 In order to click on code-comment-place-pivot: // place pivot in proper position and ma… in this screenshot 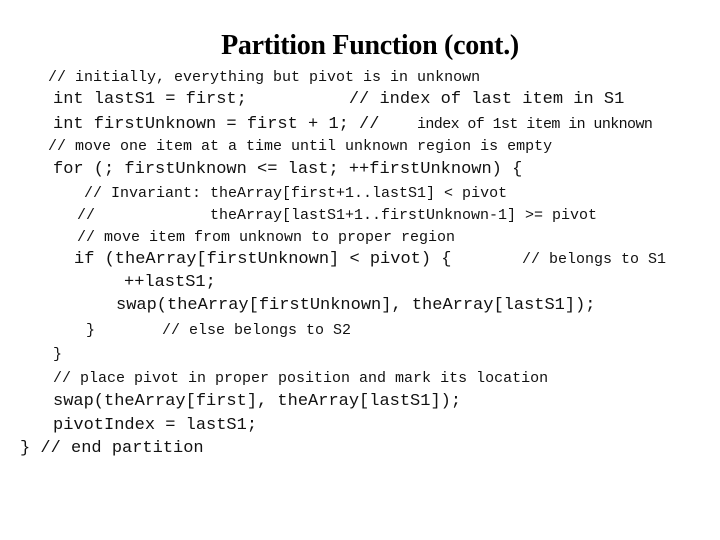, I will do `click(301, 378)`.